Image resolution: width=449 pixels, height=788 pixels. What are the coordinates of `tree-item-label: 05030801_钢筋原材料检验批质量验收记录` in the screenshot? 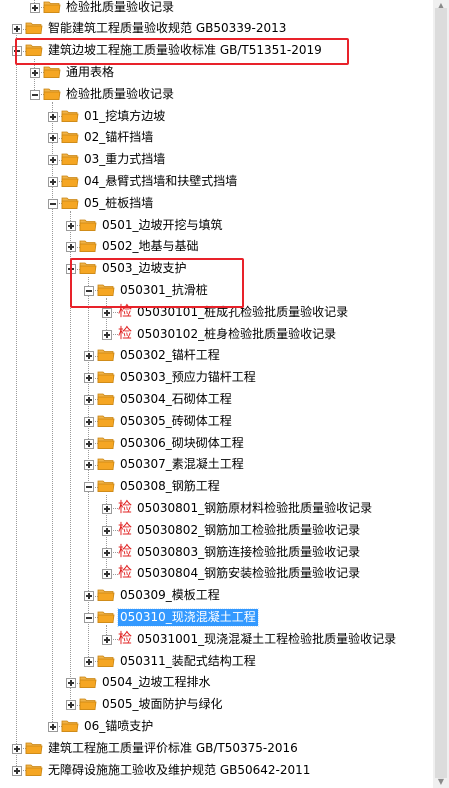 It's located at (254, 508).